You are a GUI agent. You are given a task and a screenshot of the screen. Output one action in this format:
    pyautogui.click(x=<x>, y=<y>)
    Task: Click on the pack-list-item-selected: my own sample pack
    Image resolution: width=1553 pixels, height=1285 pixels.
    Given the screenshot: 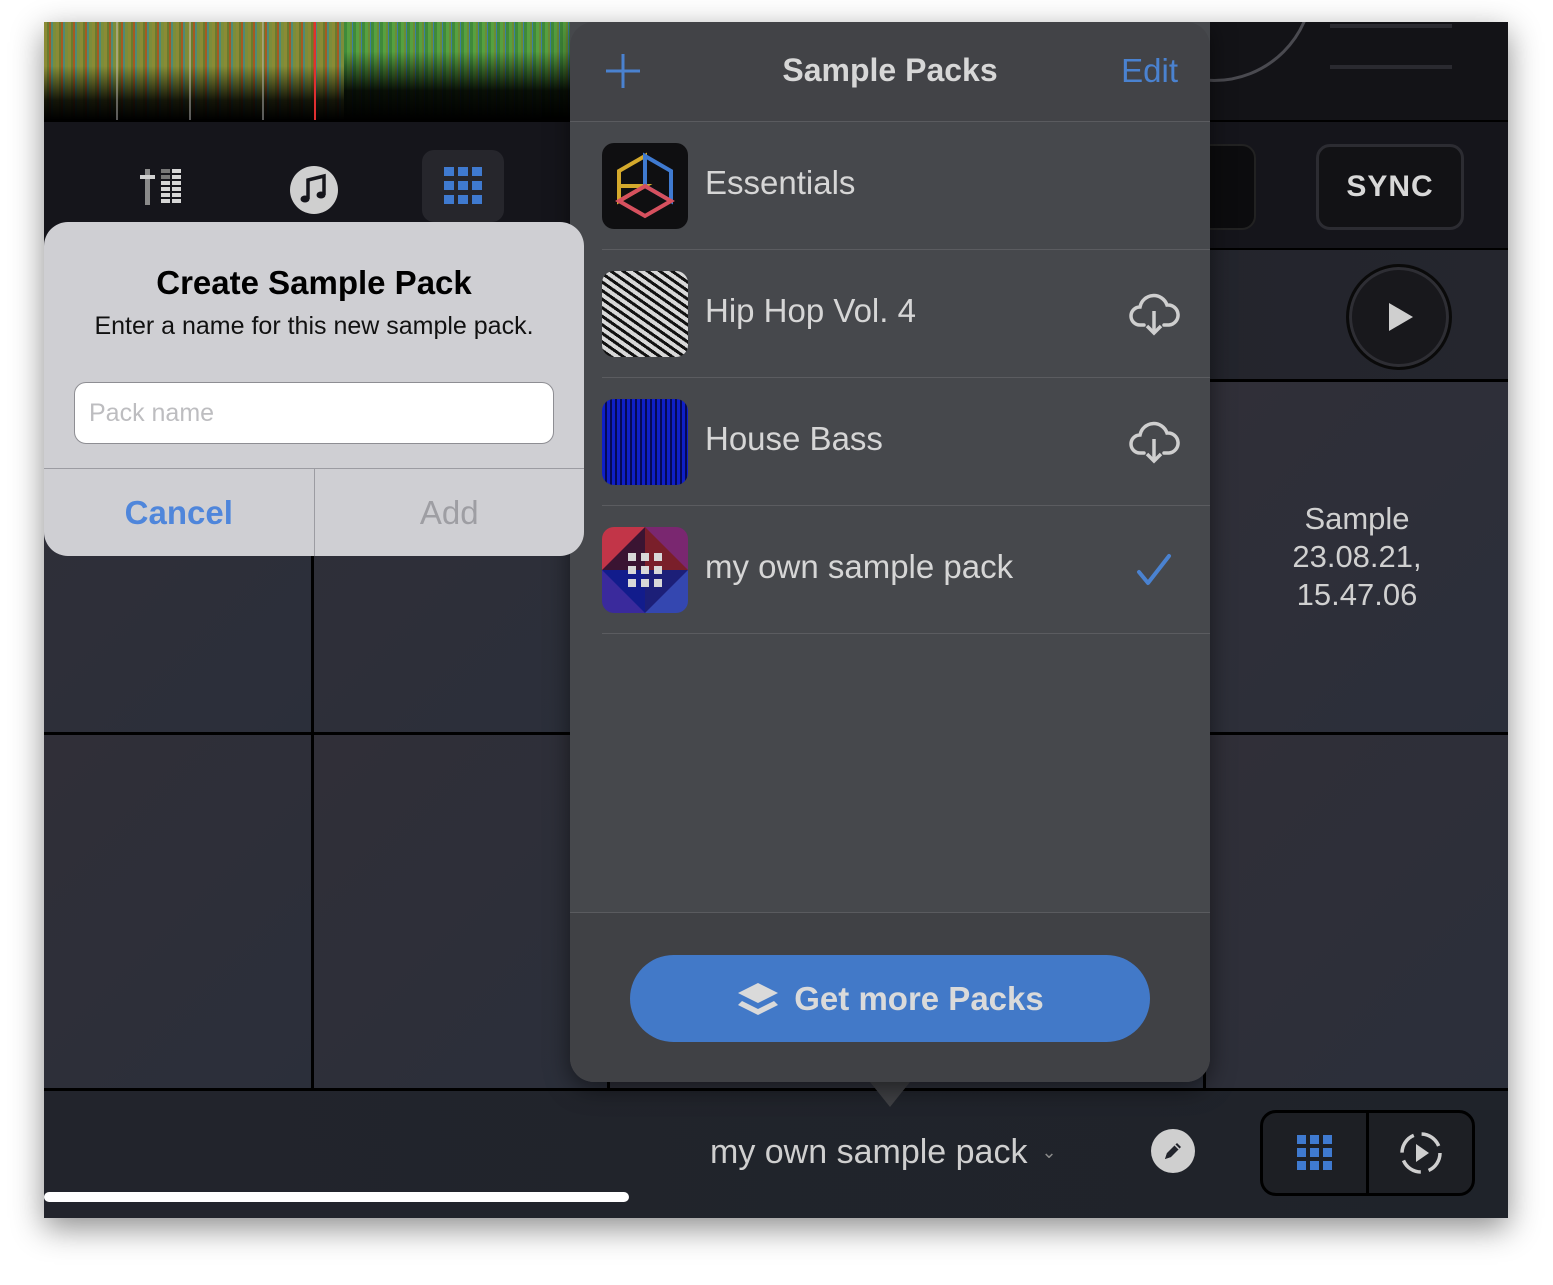 What is the action you would take?
    pyautogui.click(x=906, y=570)
    